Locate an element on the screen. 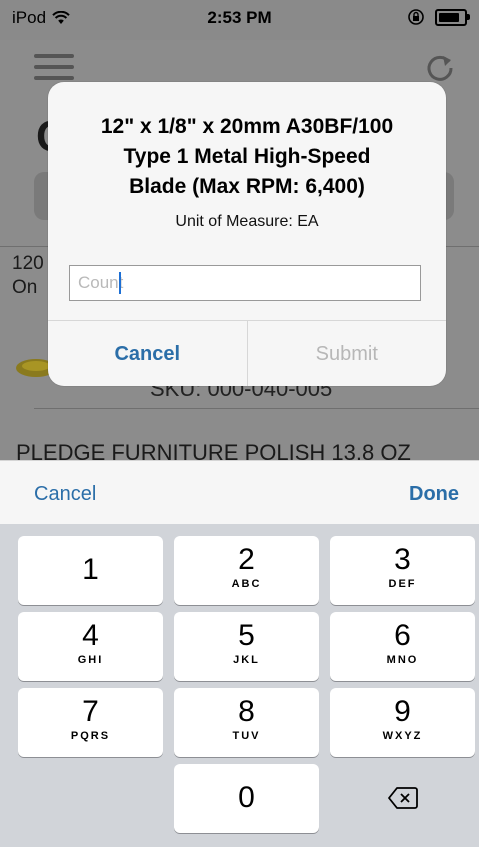  status-right is located at coordinates (438, 17).